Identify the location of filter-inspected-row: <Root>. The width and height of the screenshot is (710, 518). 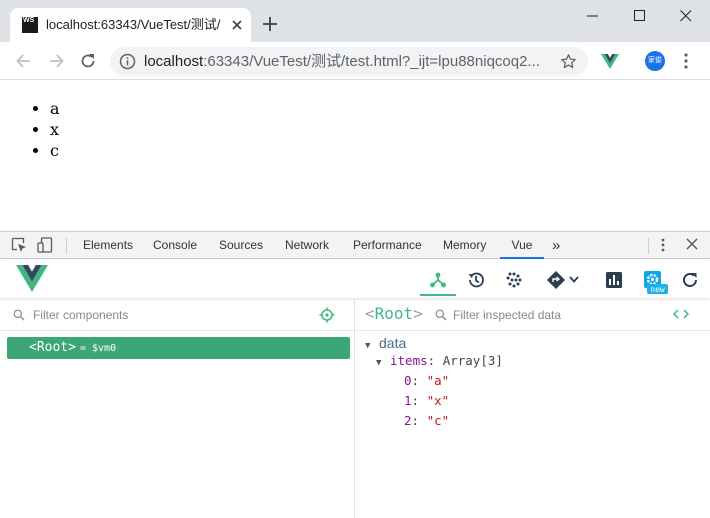
(533, 315).